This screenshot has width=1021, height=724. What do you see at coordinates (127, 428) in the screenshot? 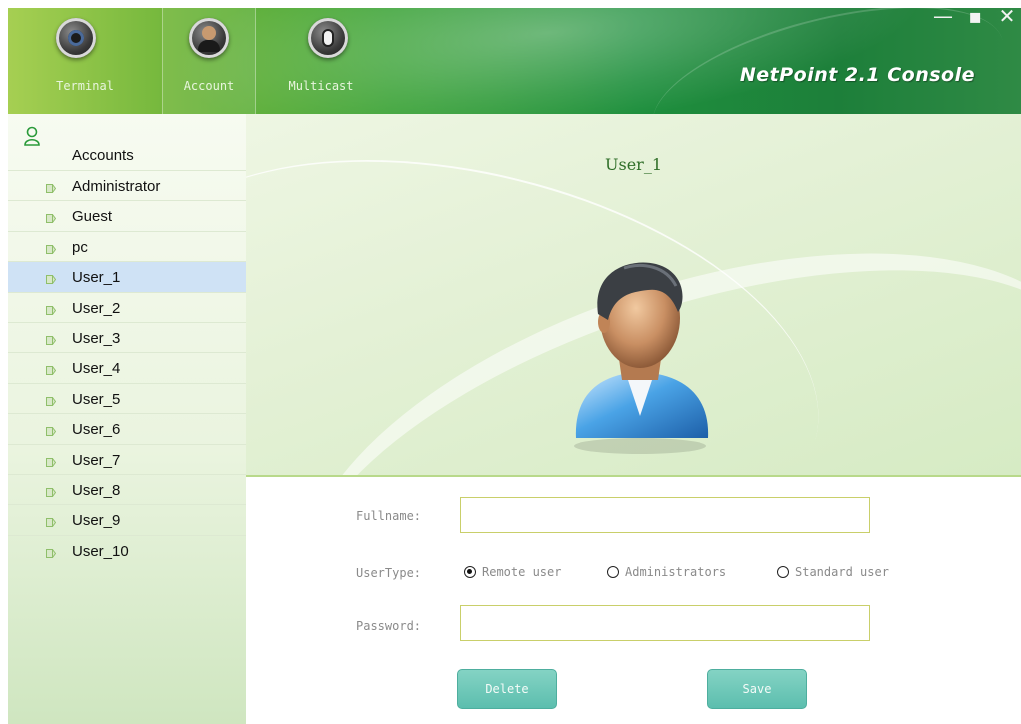
I see `sidebar-item-user-6: User_6` at bounding box center [127, 428].